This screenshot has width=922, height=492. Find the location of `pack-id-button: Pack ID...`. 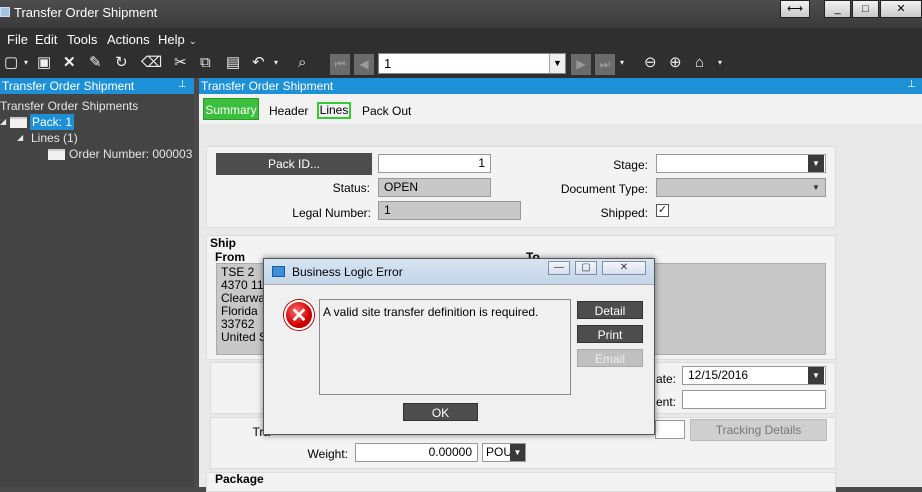

pack-id-button: Pack ID... is located at coordinates (294, 164).